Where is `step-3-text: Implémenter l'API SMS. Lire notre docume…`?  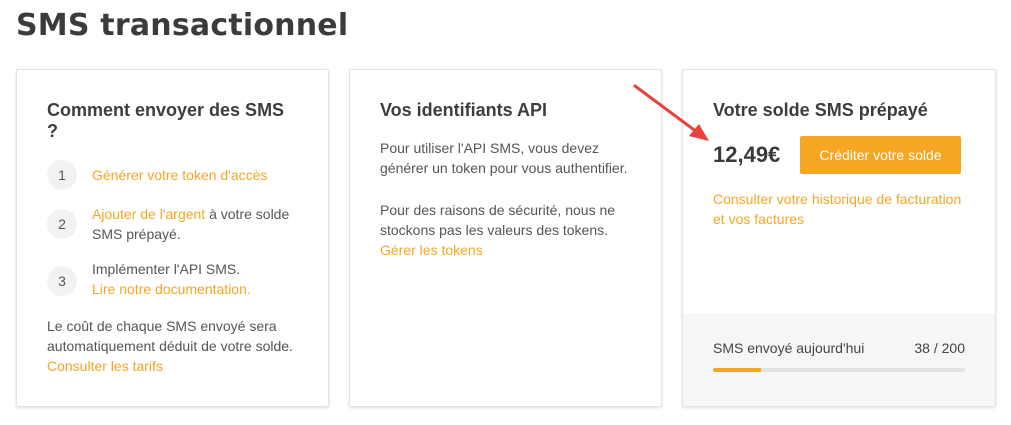 step-3-text: Implémenter l'API SMS. Lire notre docume… is located at coordinates (207, 279).